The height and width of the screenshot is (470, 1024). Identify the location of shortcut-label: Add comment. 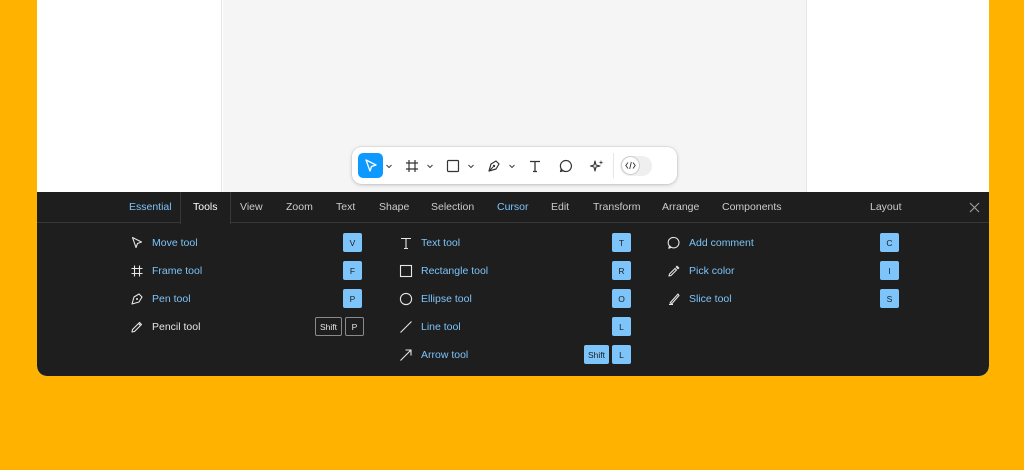
(721, 243).